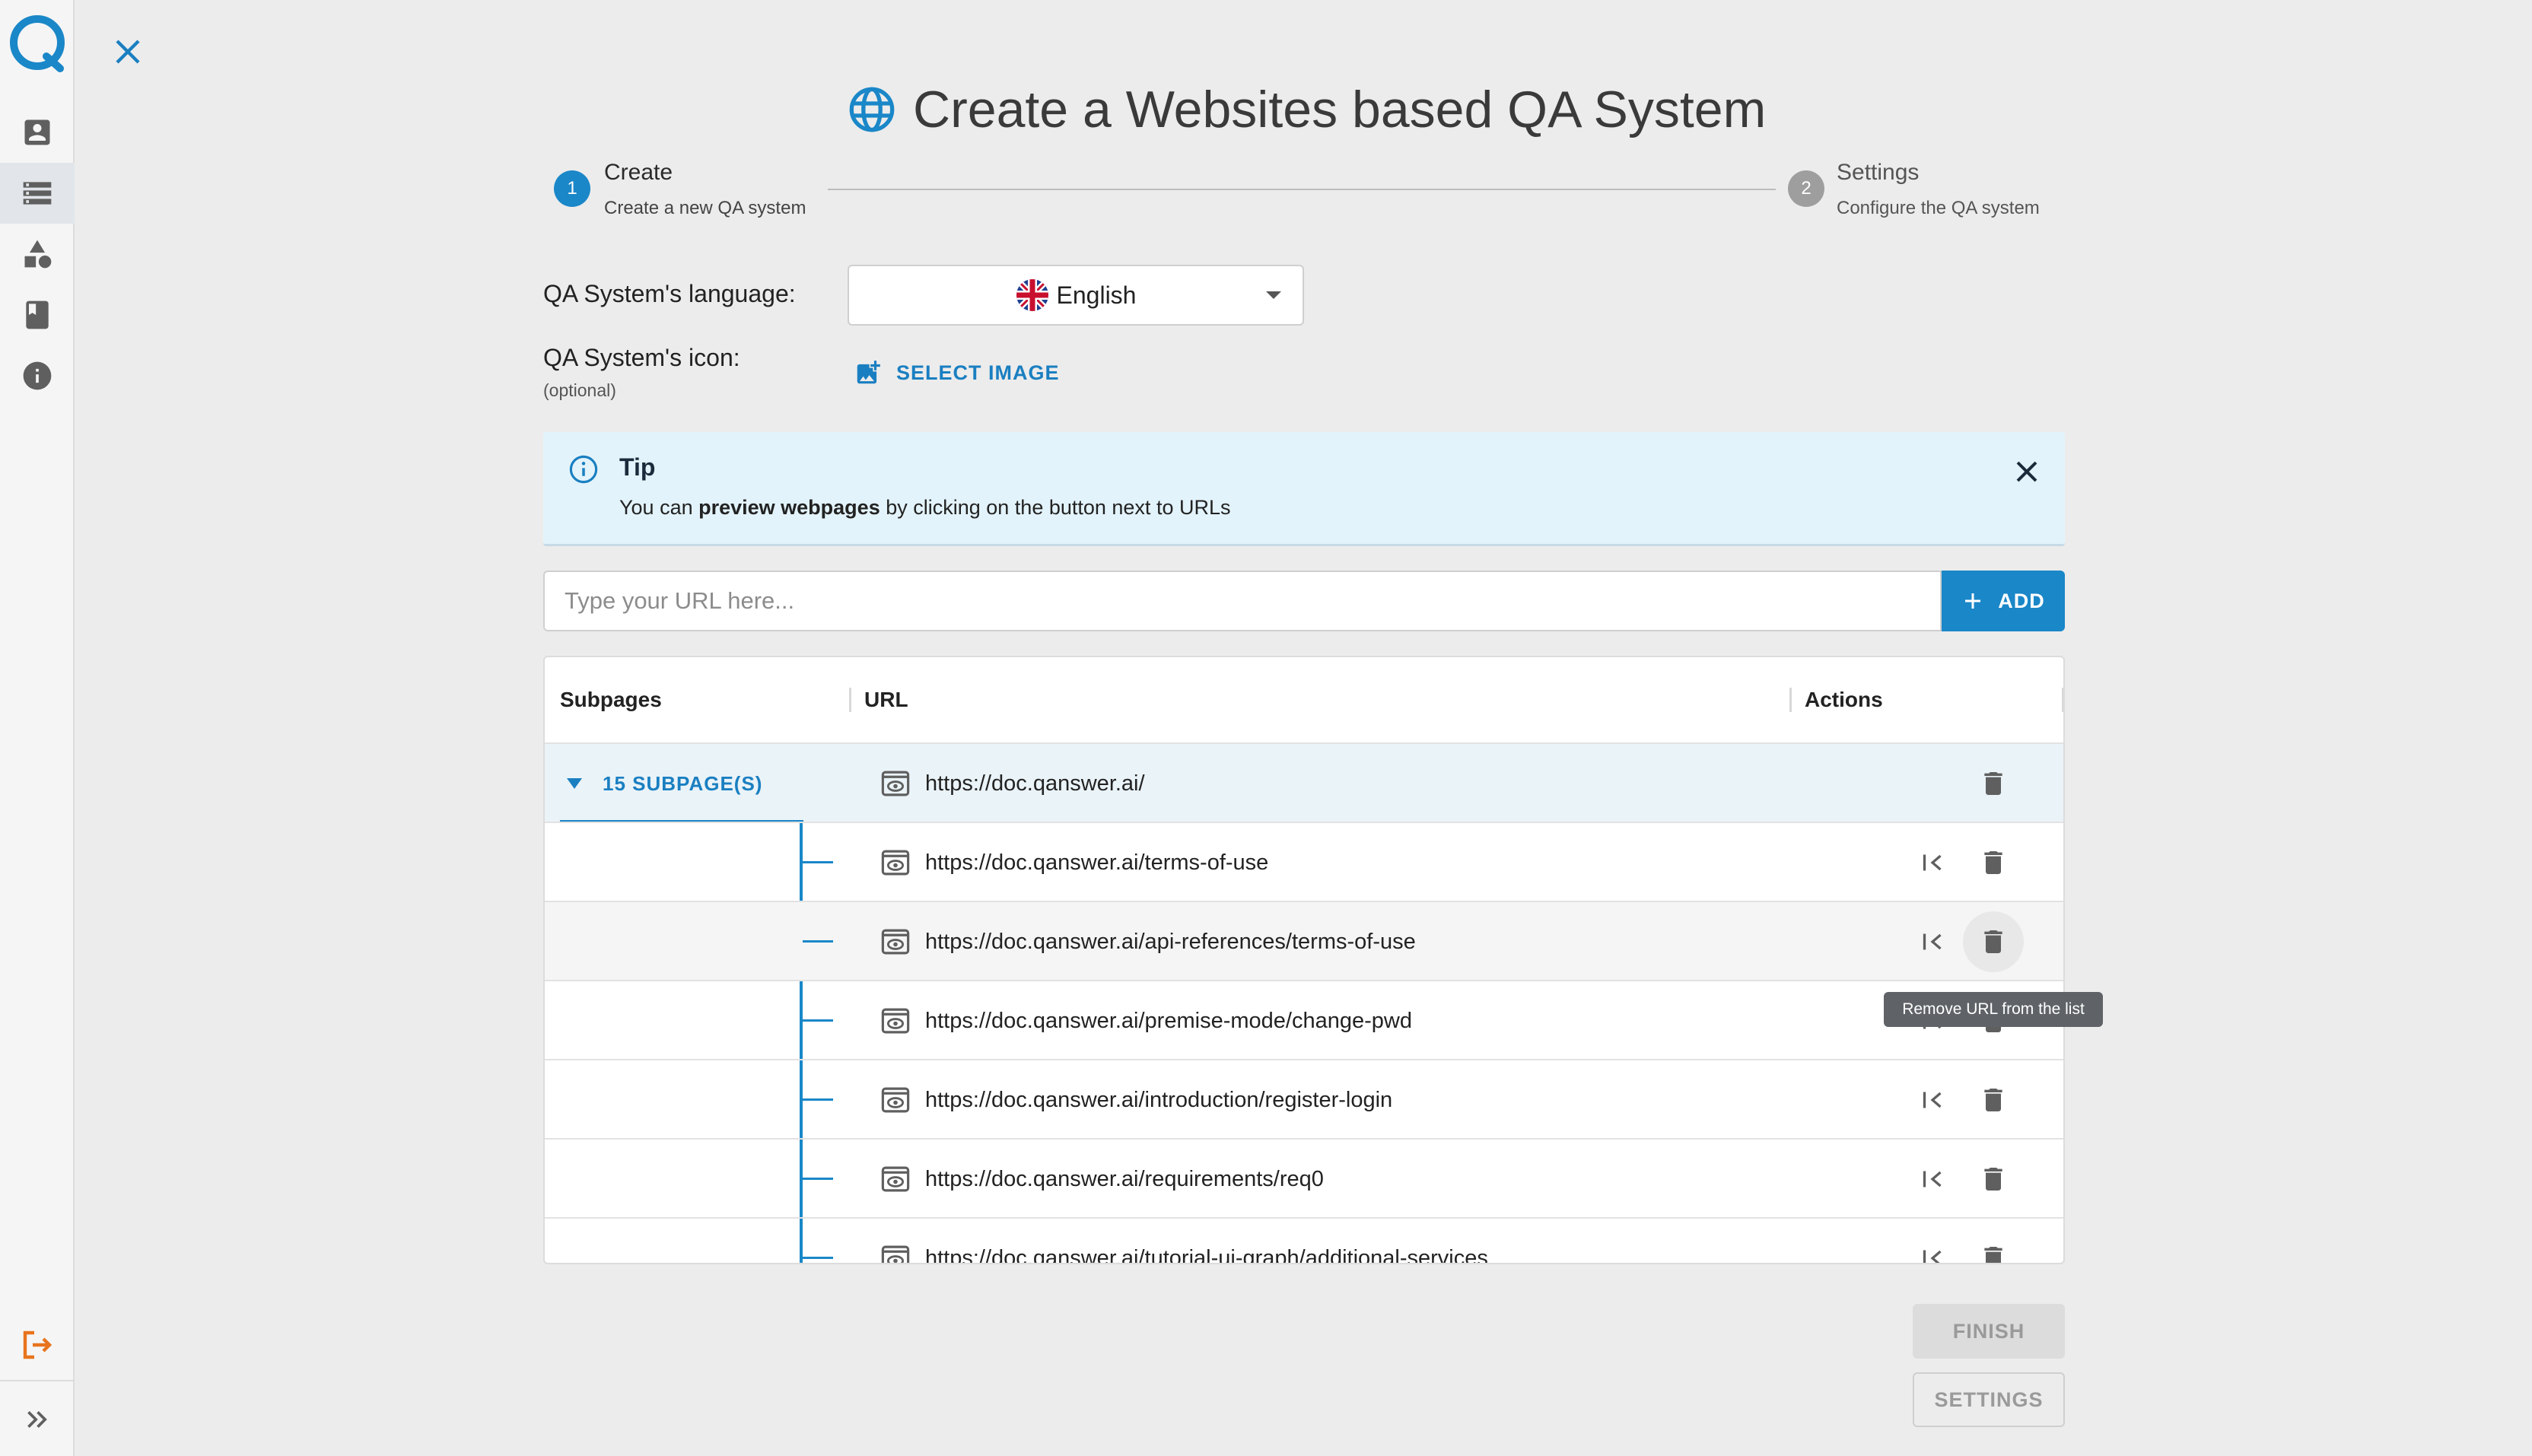 This screenshot has width=2532, height=1456. Describe the element at coordinates (669, 293) in the screenshot. I see `language-label: QA System's language:` at that location.